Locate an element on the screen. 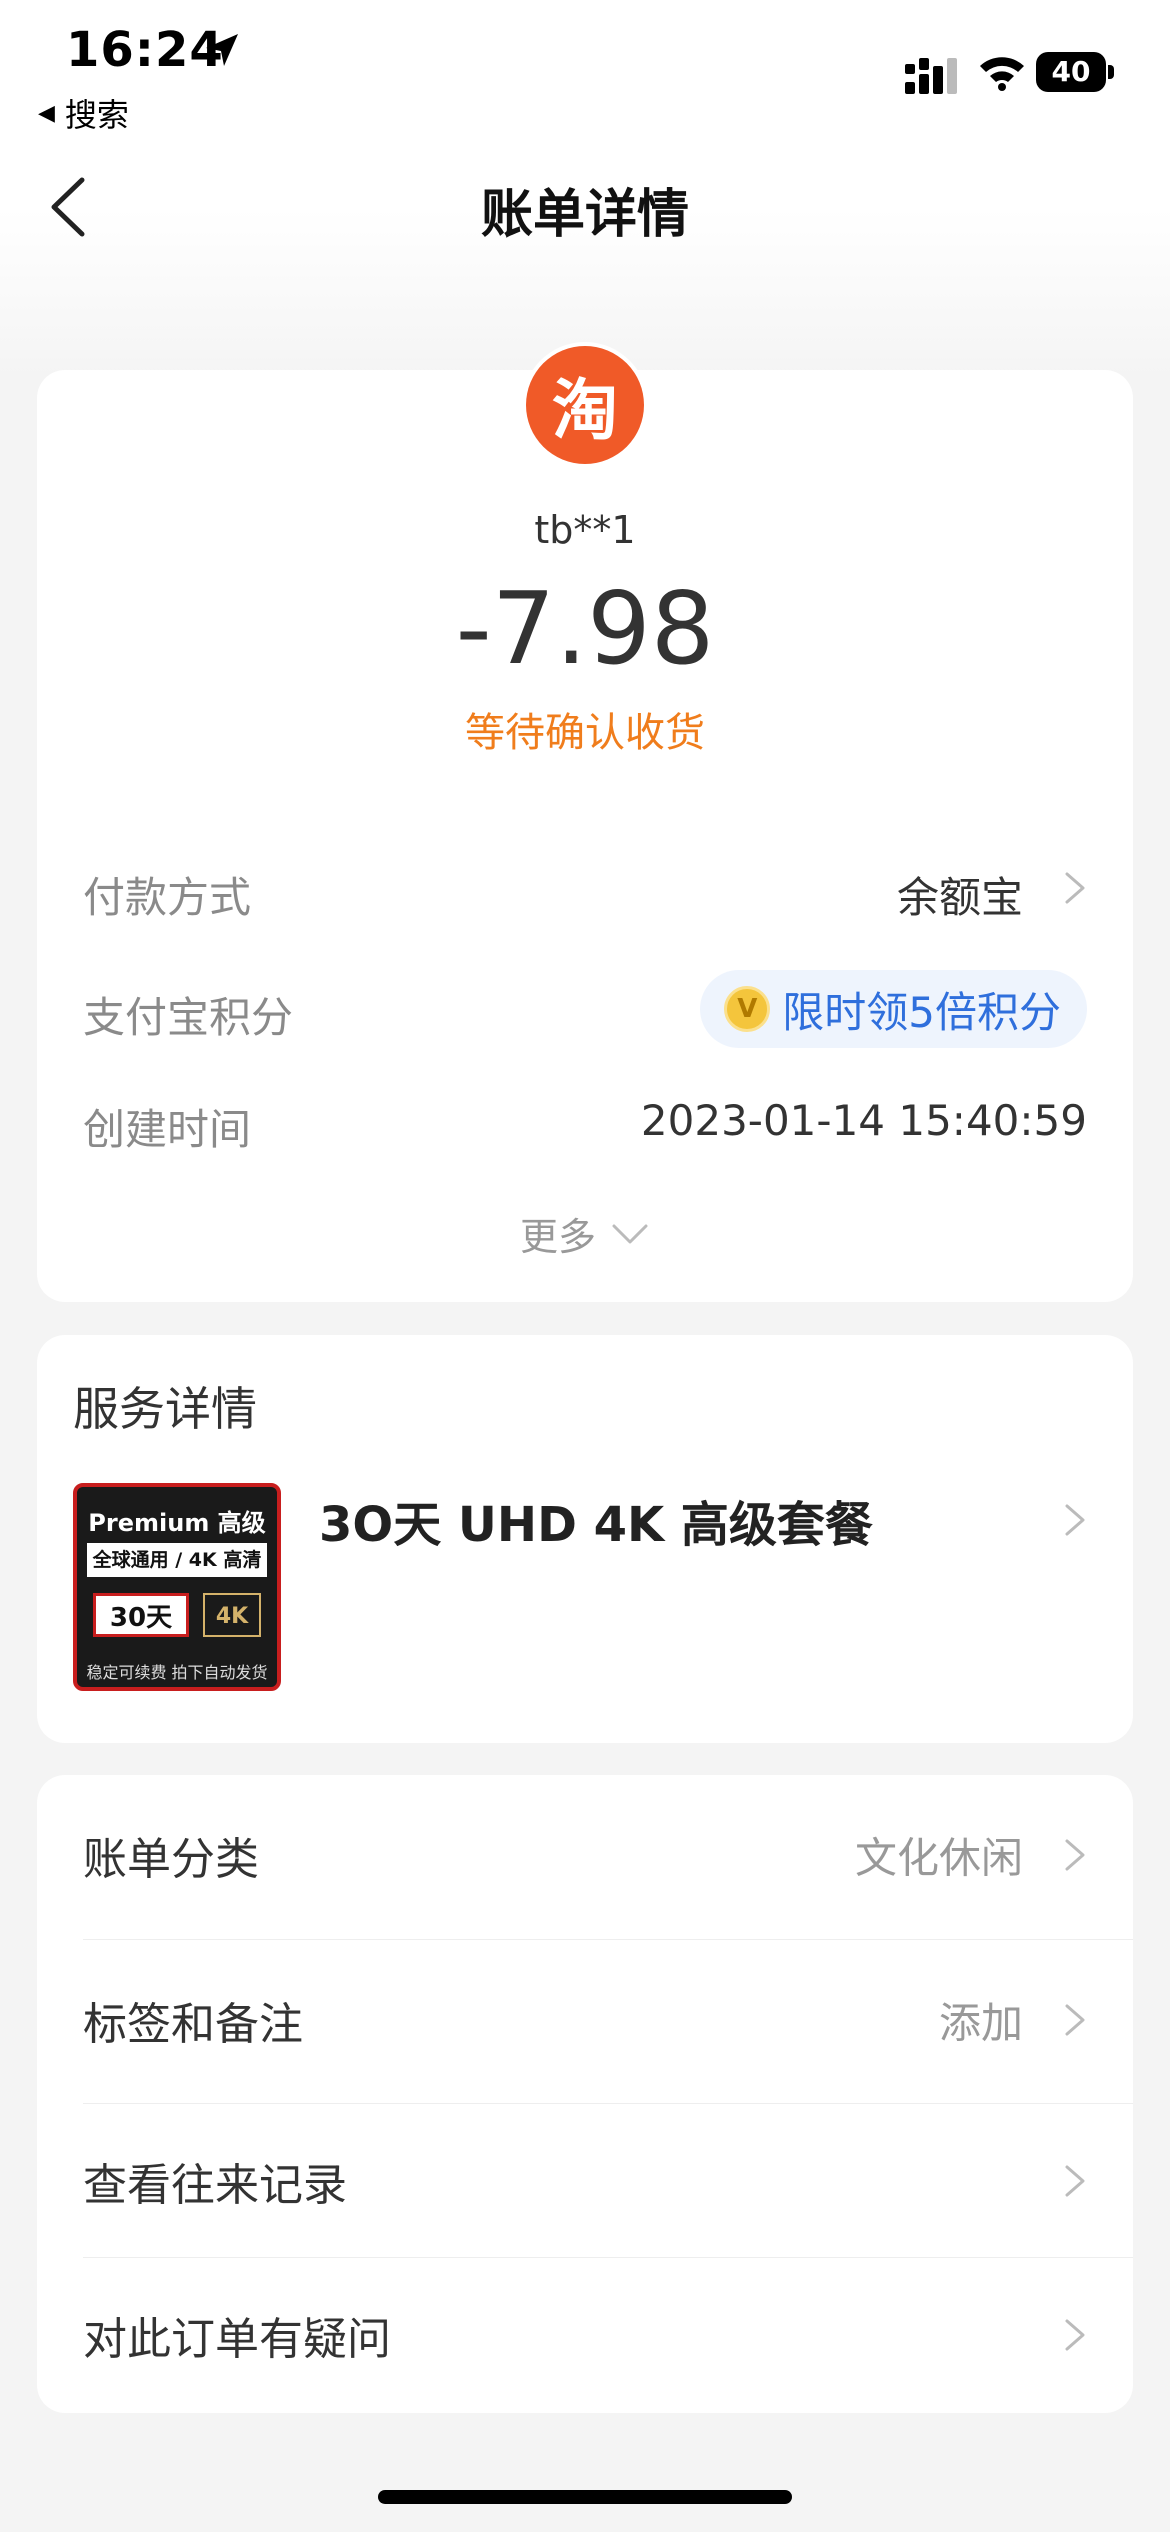 This screenshot has width=1170, height=2532. battery-icon: 40 is located at coordinates (1075, 72).